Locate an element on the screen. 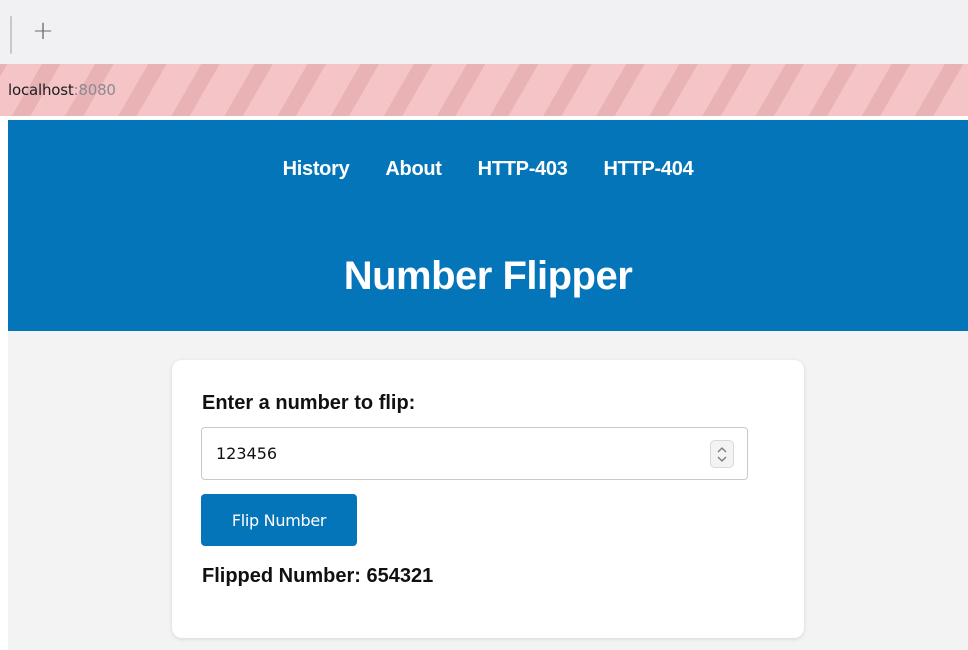 This screenshot has width=968, height=650. number-spinner is located at coordinates (722, 454).